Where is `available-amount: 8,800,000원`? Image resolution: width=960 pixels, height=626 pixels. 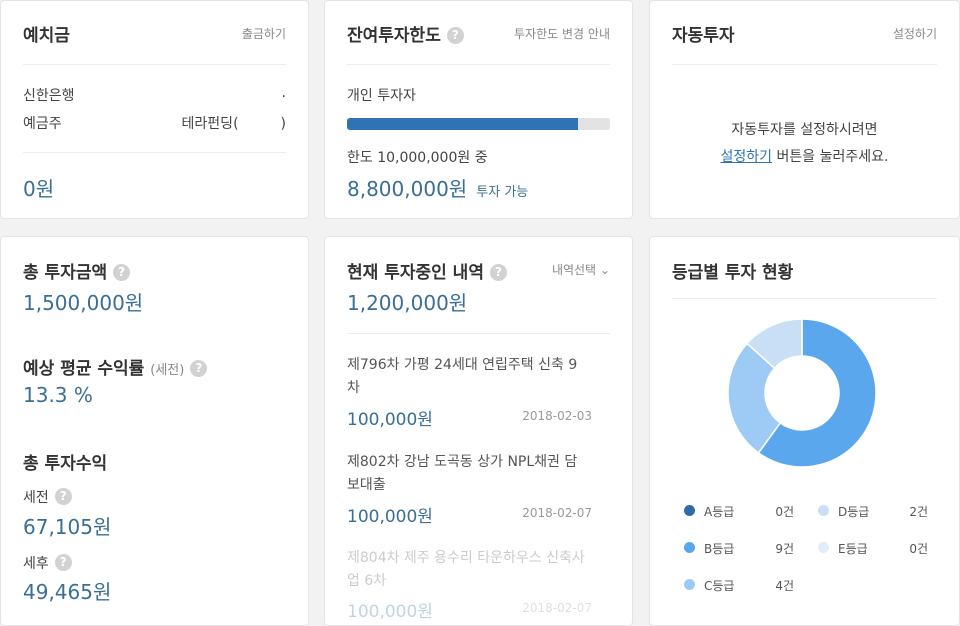
available-amount: 8,800,000원 is located at coordinates (407, 189).